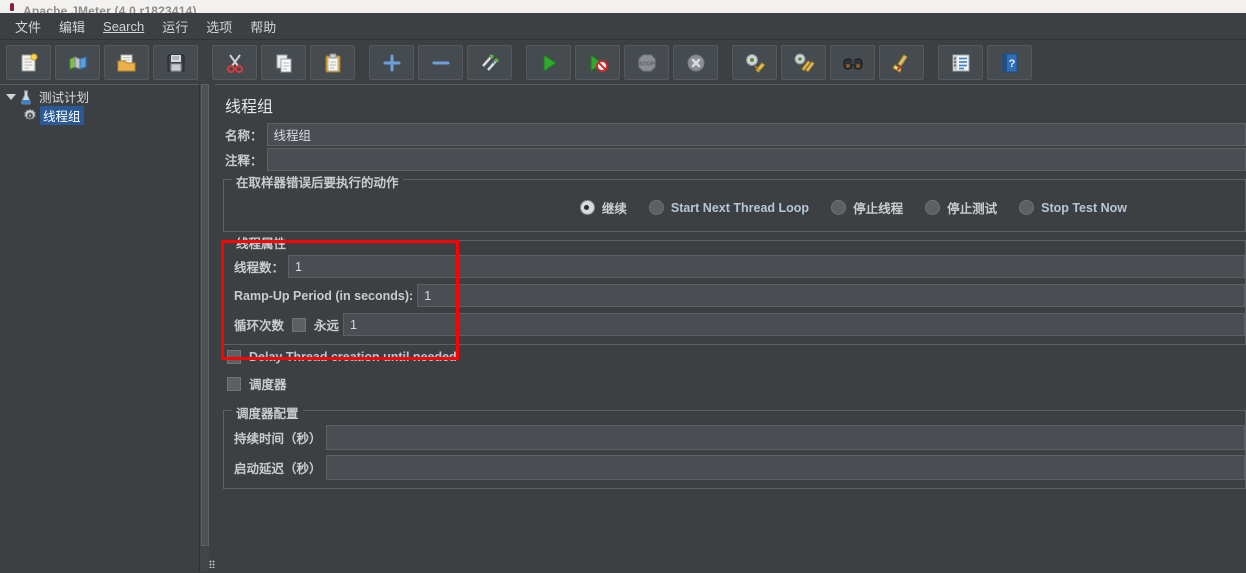  What do you see at coordinates (754, 62) in the screenshot?
I see `clear-icon` at bounding box center [754, 62].